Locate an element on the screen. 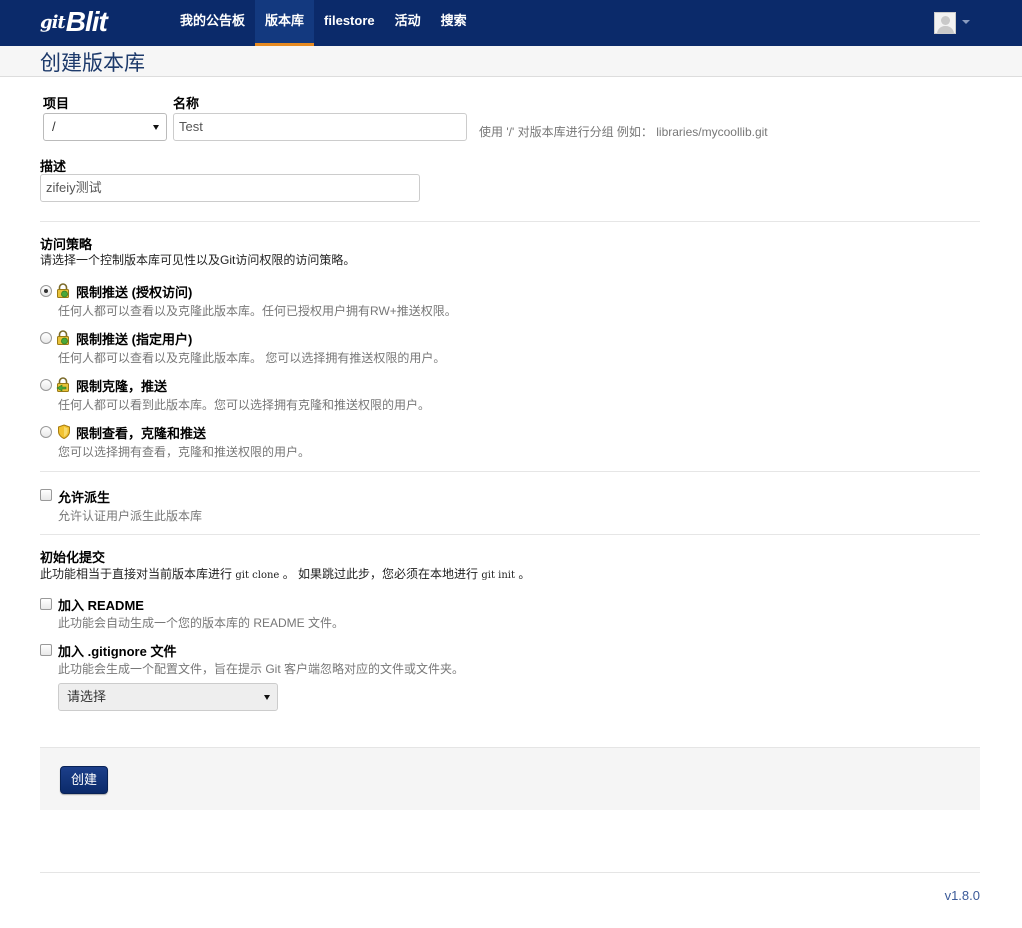 This screenshot has height=928, width=1022. page-header: 创建版本库 is located at coordinates (511, 61).